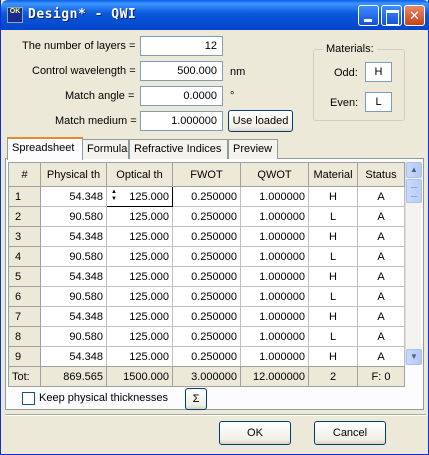 The image size is (429, 455). Describe the element at coordinates (28, 398) in the screenshot. I see `keep-physical-checkbox` at that location.